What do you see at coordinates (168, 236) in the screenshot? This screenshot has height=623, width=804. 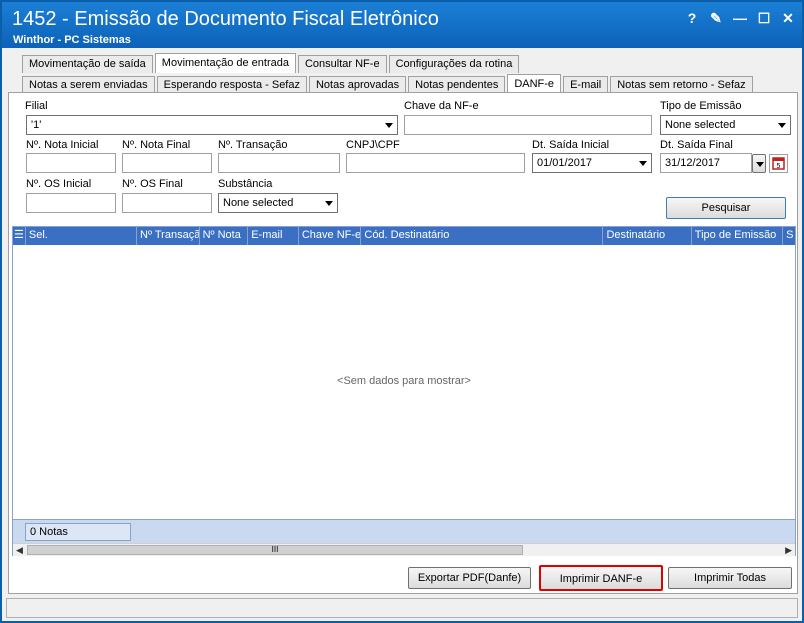 I see `column-transacao: Nº Transação` at bounding box center [168, 236].